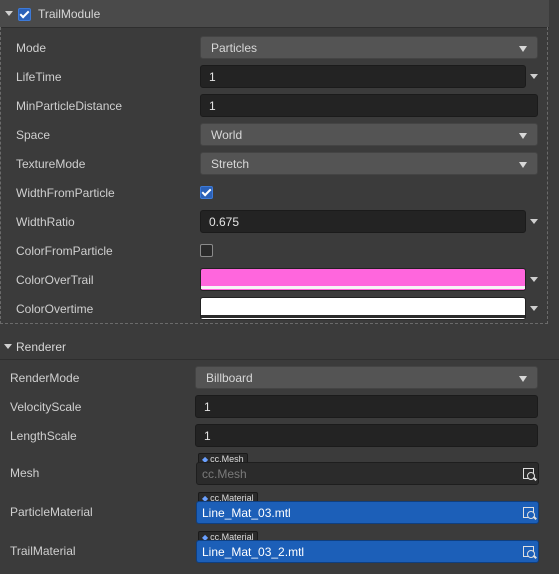 This screenshot has height=574, width=559. What do you see at coordinates (224, 474) in the screenshot?
I see `mesh-value: cc.Mesh` at bounding box center [224, 474].